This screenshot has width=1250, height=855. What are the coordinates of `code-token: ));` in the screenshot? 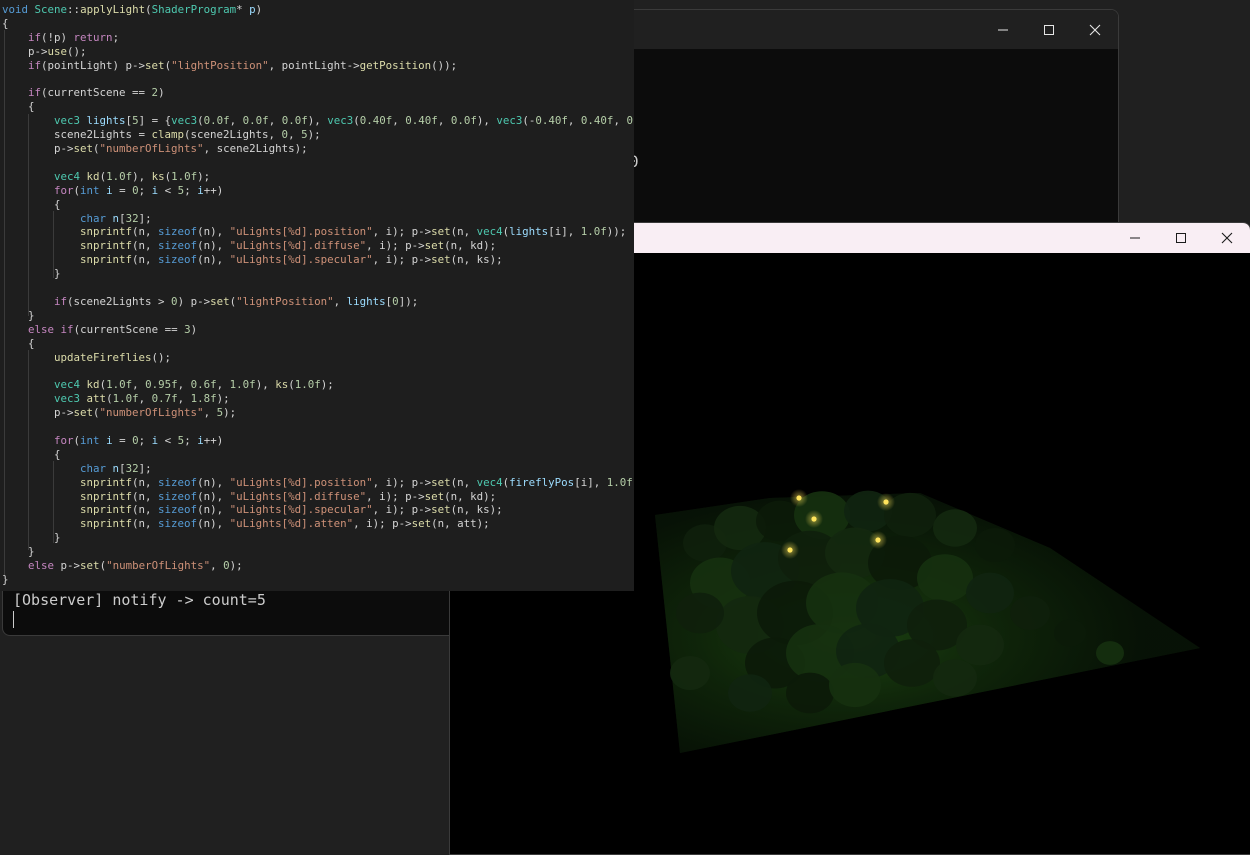 It's located at (616, 232).